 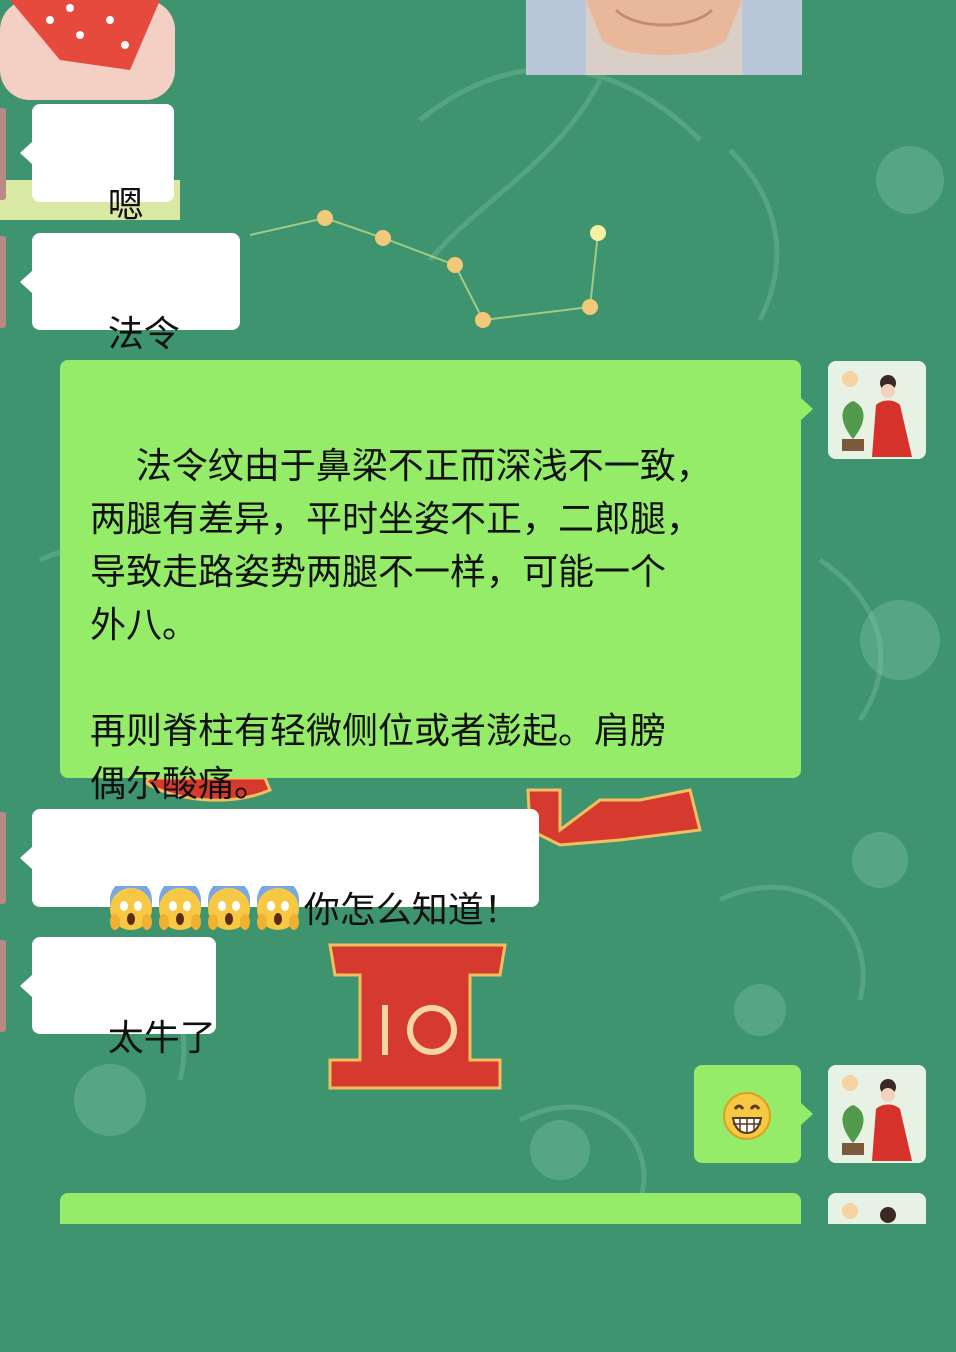 What do you see at coordinates (136, 320) in the screenshot?
I see `message-bubble: 法令纹？` at bounding box center [136, 320].